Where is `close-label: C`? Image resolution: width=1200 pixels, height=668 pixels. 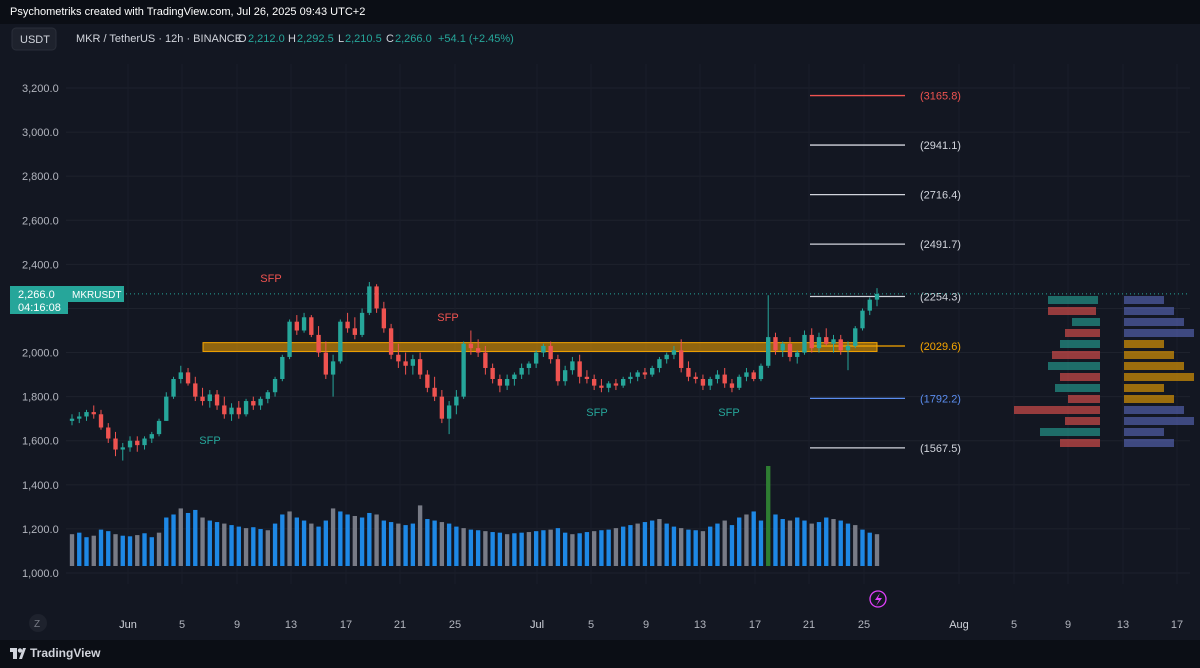
close-label: C is located at coordinates (390, 39).